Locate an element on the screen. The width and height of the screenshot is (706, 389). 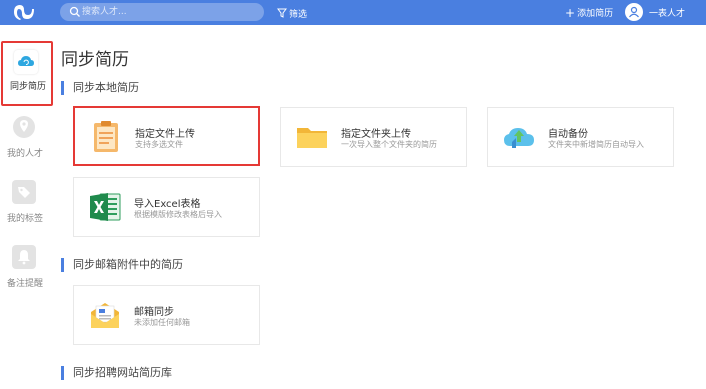
user-menu: 一表人才 is located at coordinates (655, 12).